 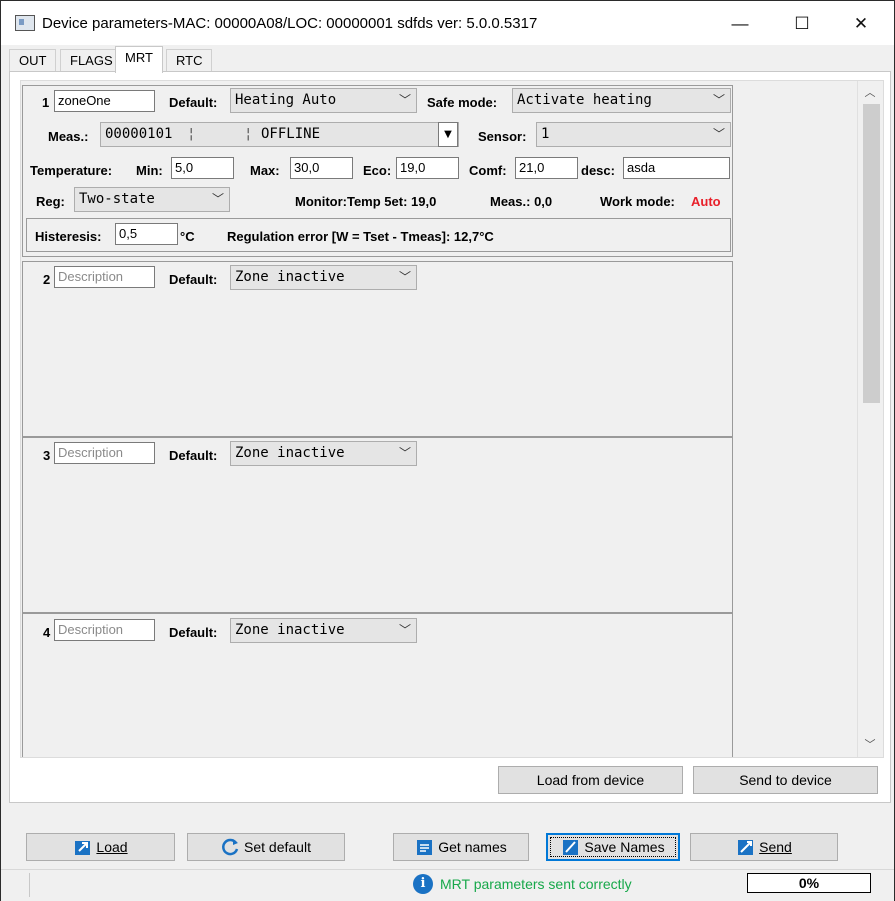 I want to click on zone-1-meas-status: OFFLINE, so click(x=291, y=134).